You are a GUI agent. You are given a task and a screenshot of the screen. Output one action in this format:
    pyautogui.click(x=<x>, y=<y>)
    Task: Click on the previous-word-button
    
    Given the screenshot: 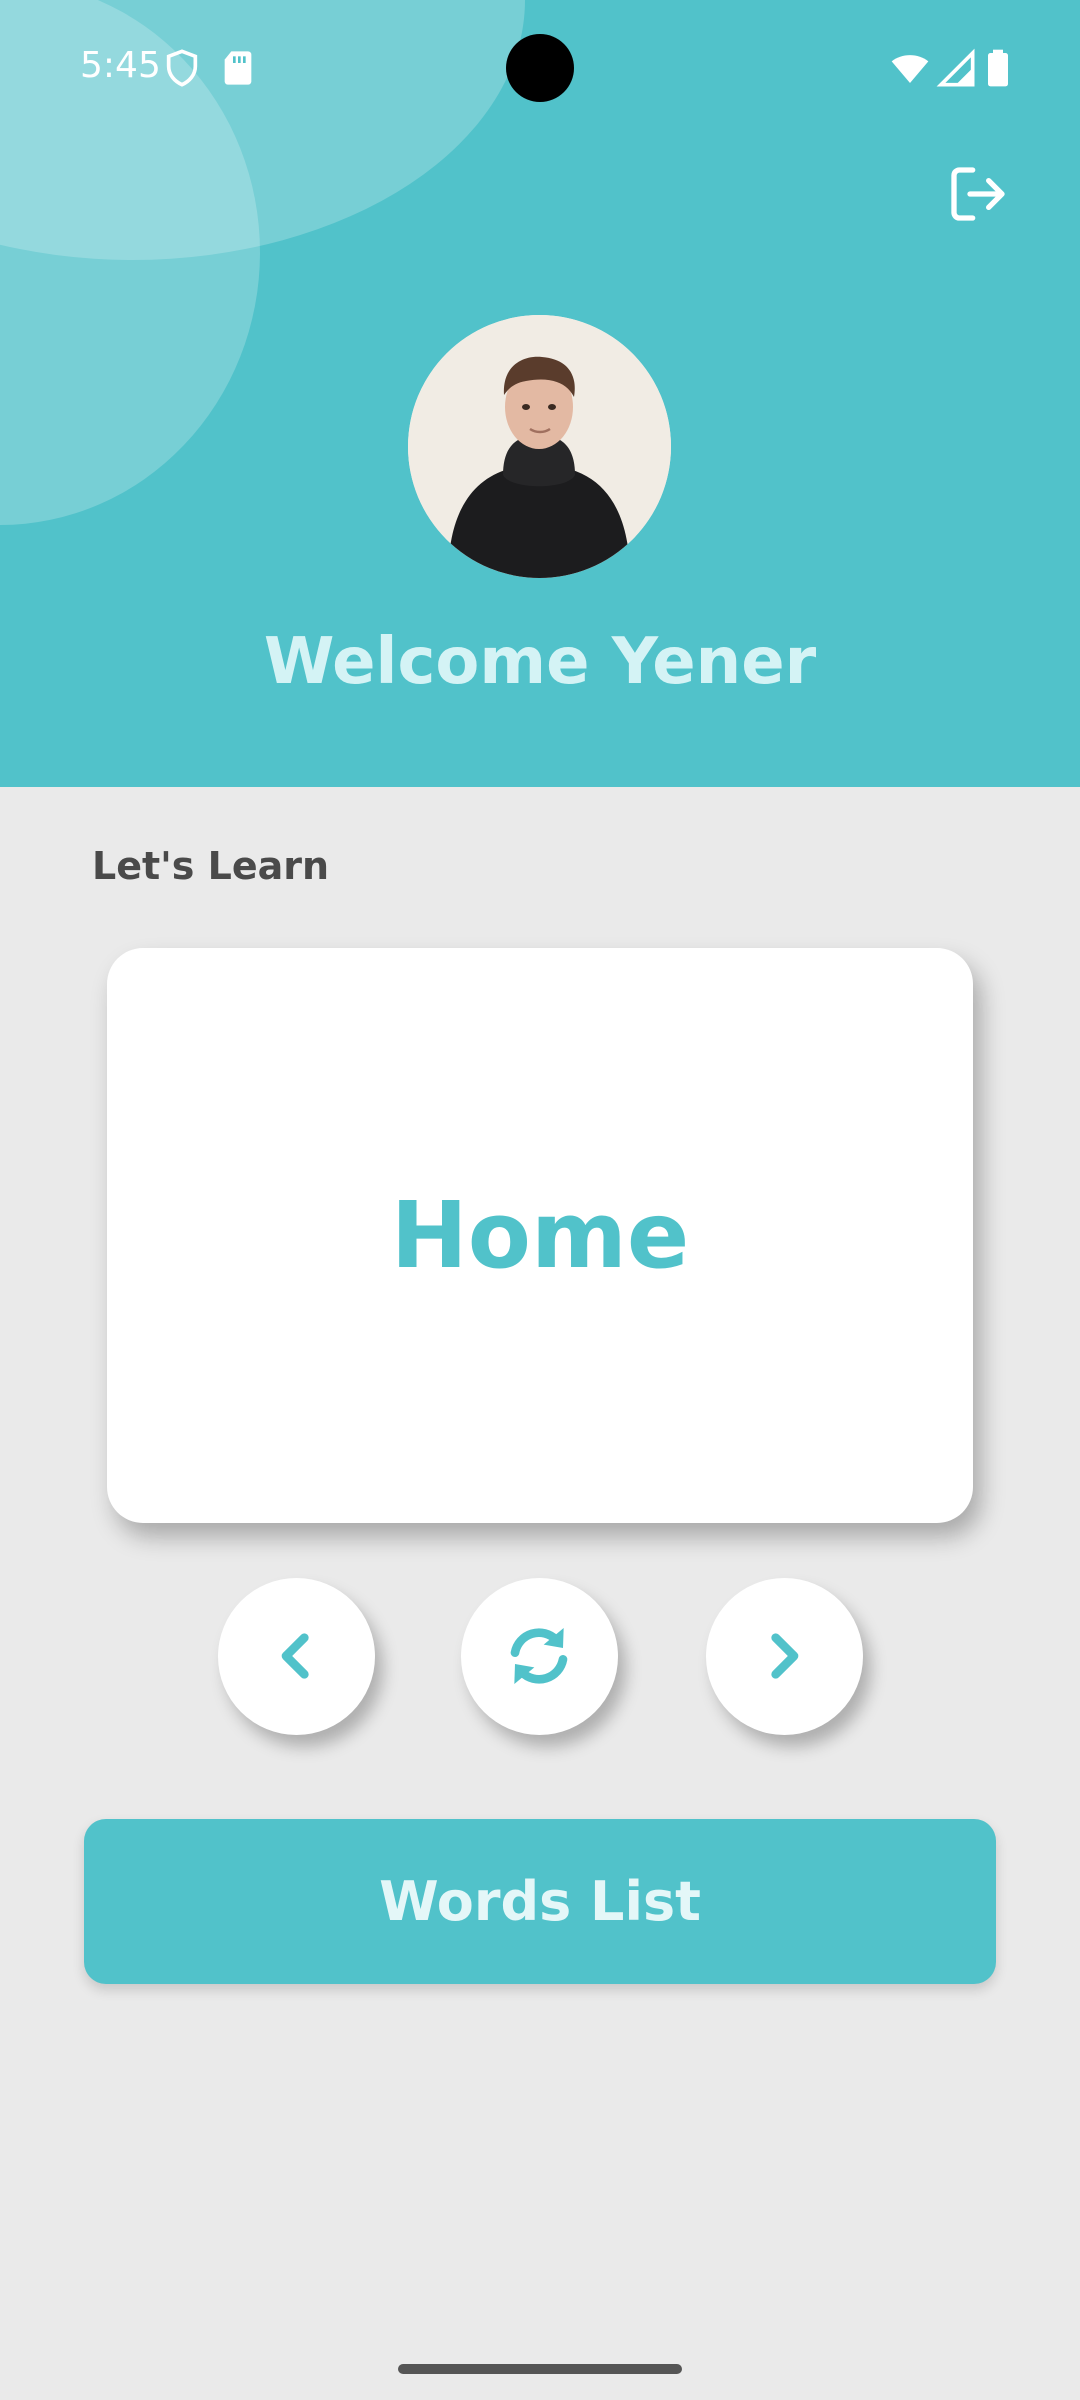 What is the action you would take?
    pyautogui.click(x=296, y=1656)
    